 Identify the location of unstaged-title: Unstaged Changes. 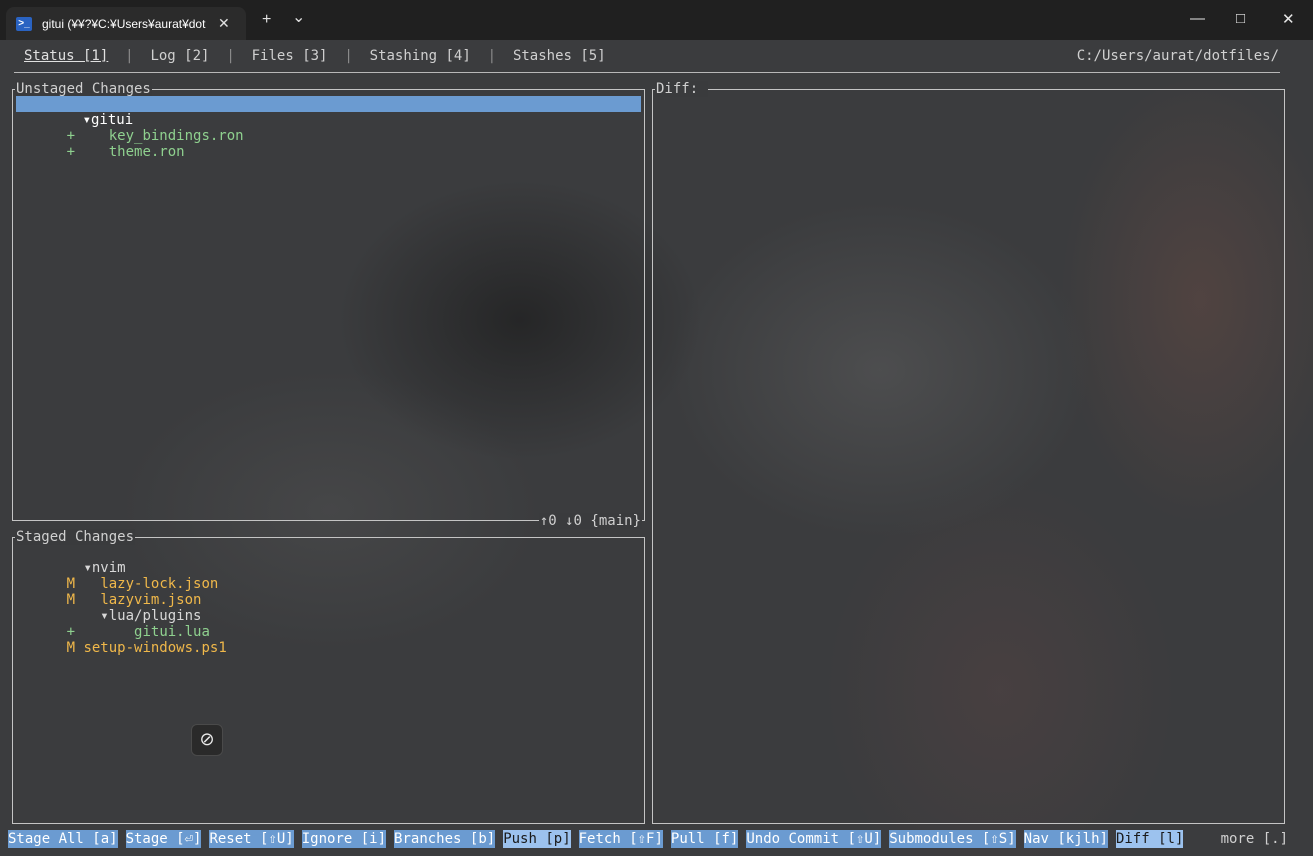
(83, 89).